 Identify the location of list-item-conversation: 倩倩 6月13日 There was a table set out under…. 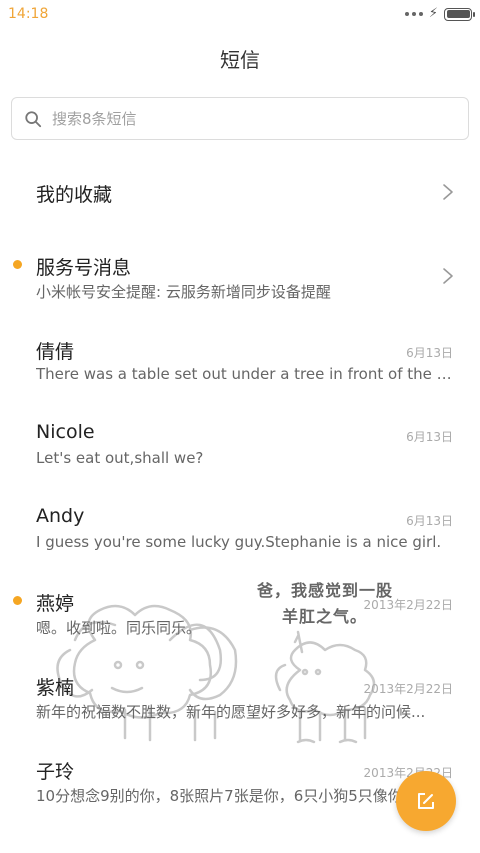
(240, 360).